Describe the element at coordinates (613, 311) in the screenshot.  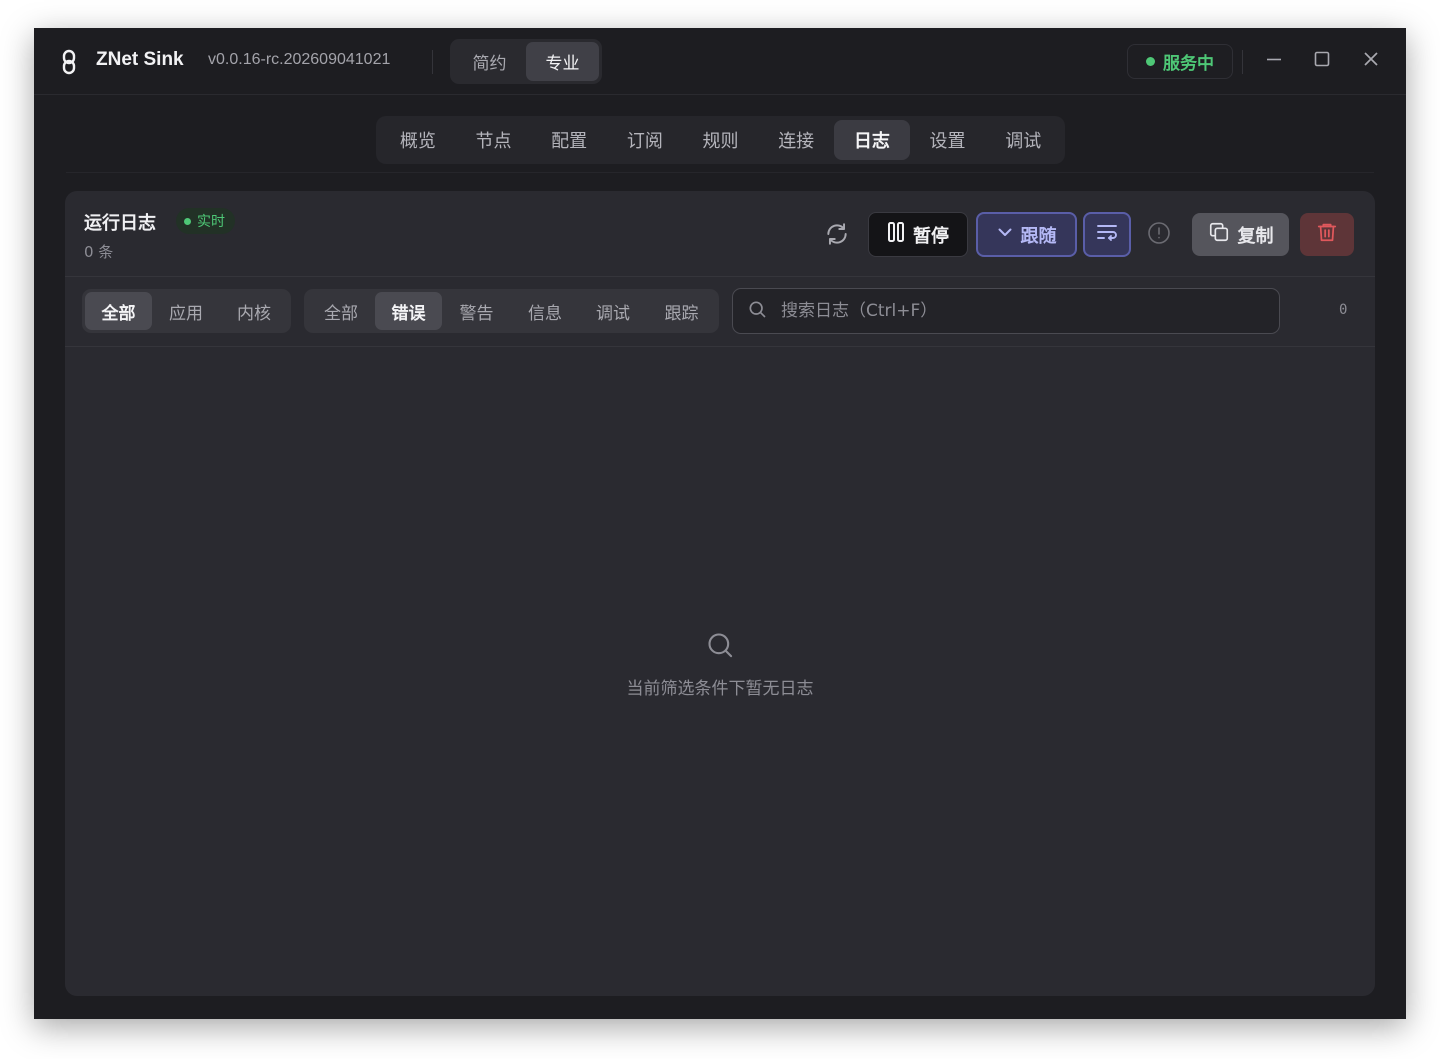
I see `level-debug-button: 调试` at that location.